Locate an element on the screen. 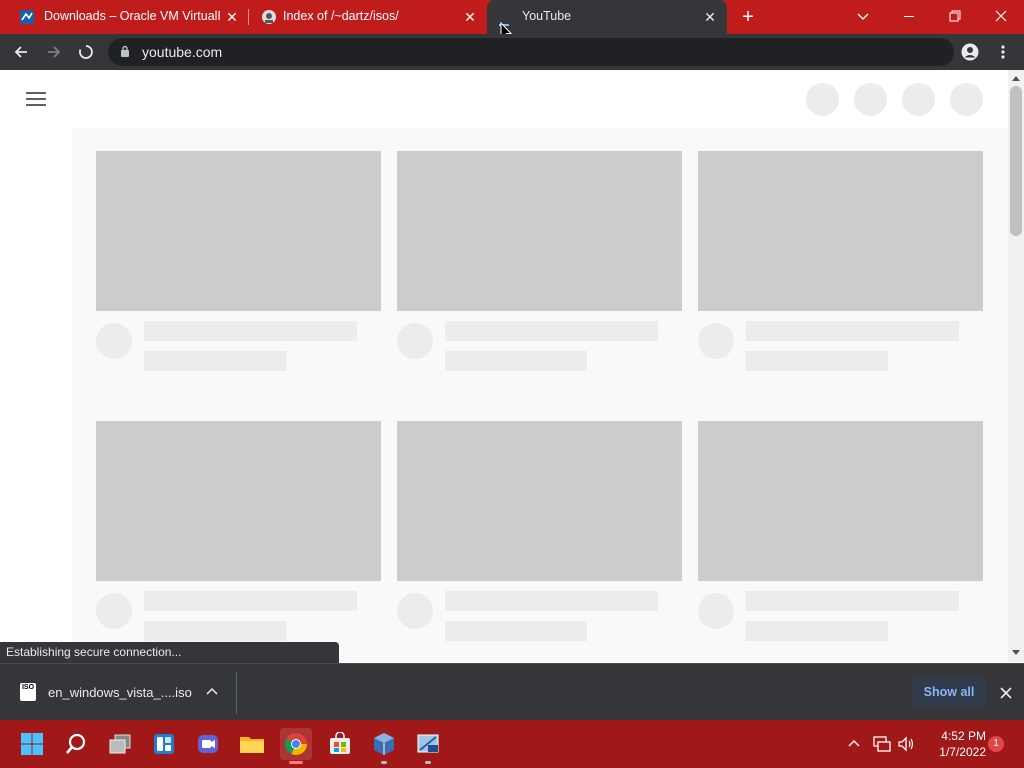 This screenshot has width=1024, height=768. minimize-button is located at coordinates (909, 17).